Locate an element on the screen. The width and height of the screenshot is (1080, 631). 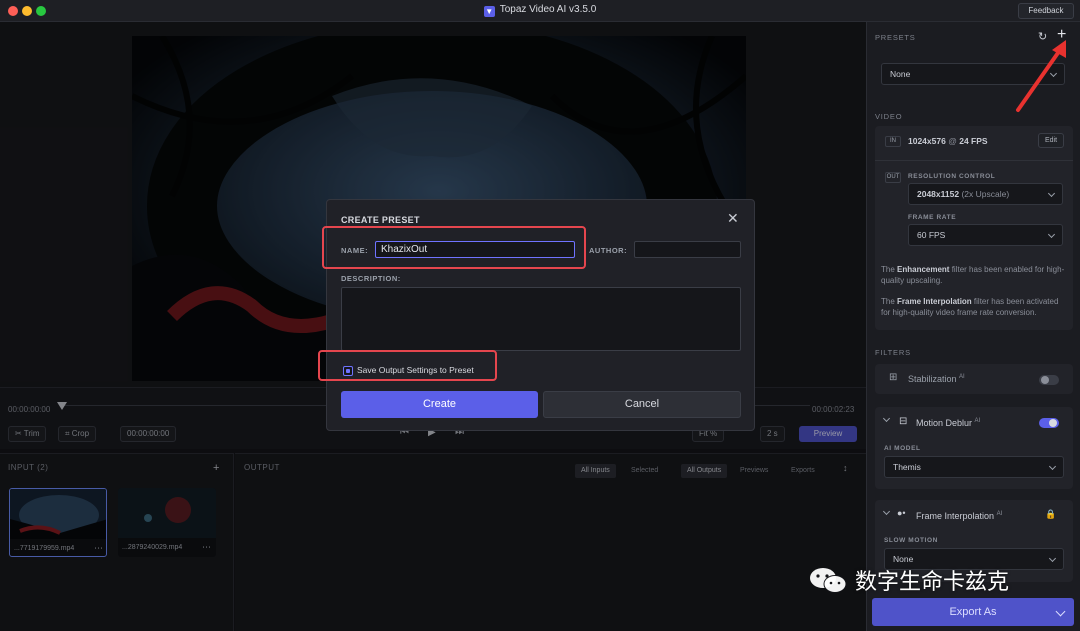
ai-model-label: AI MODEL is located at coordinates (902, 448).